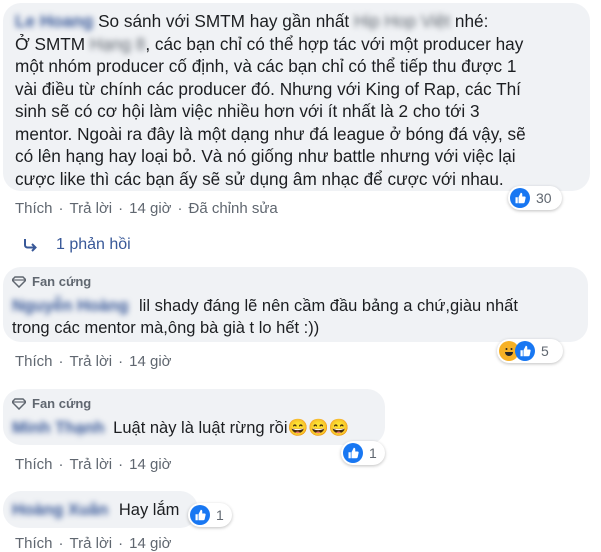 The image size is (601, 552). I want to click on reaction-summary: 30, so click(535, 198).